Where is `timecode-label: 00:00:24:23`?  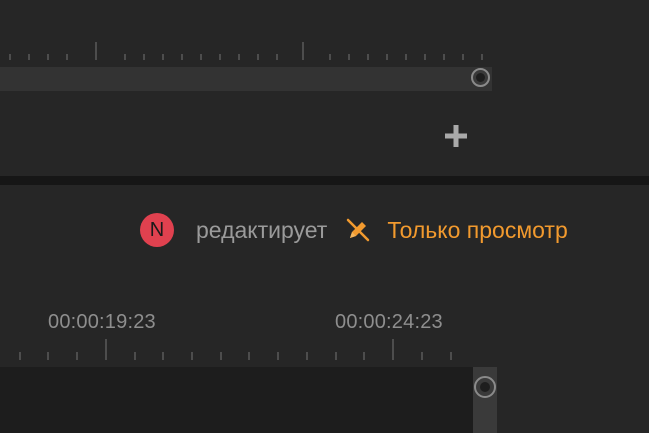
timecode-label: 00:00:24:23 is located at coordinates (389, 322).